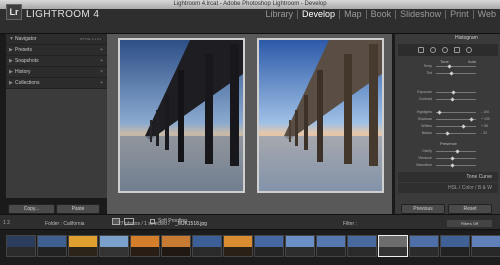  Describe the element at coordinates (425, 99) in the screenshot. I see `slider-label: Contrast` at that location.